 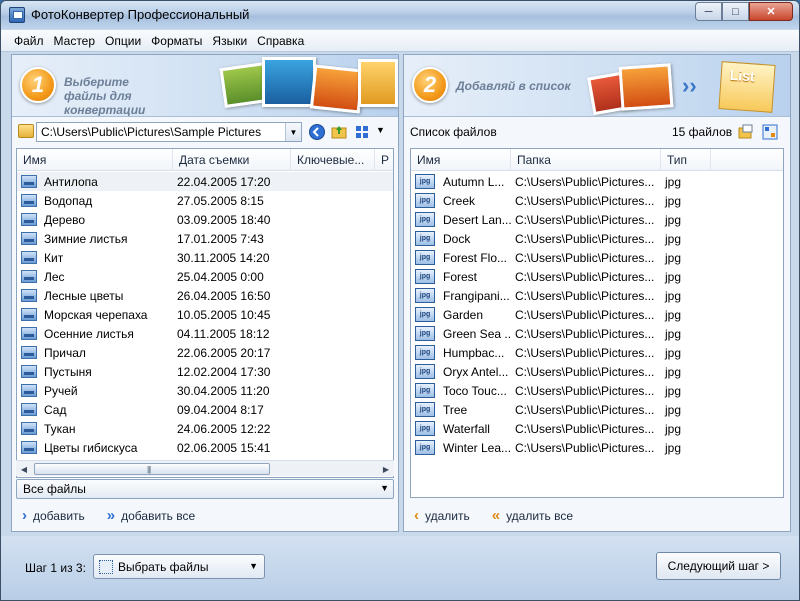 What do you see at coordinates (430, 85) in the screenshot?
I see `step2-badge: 2` at bounding box center [430, 85].